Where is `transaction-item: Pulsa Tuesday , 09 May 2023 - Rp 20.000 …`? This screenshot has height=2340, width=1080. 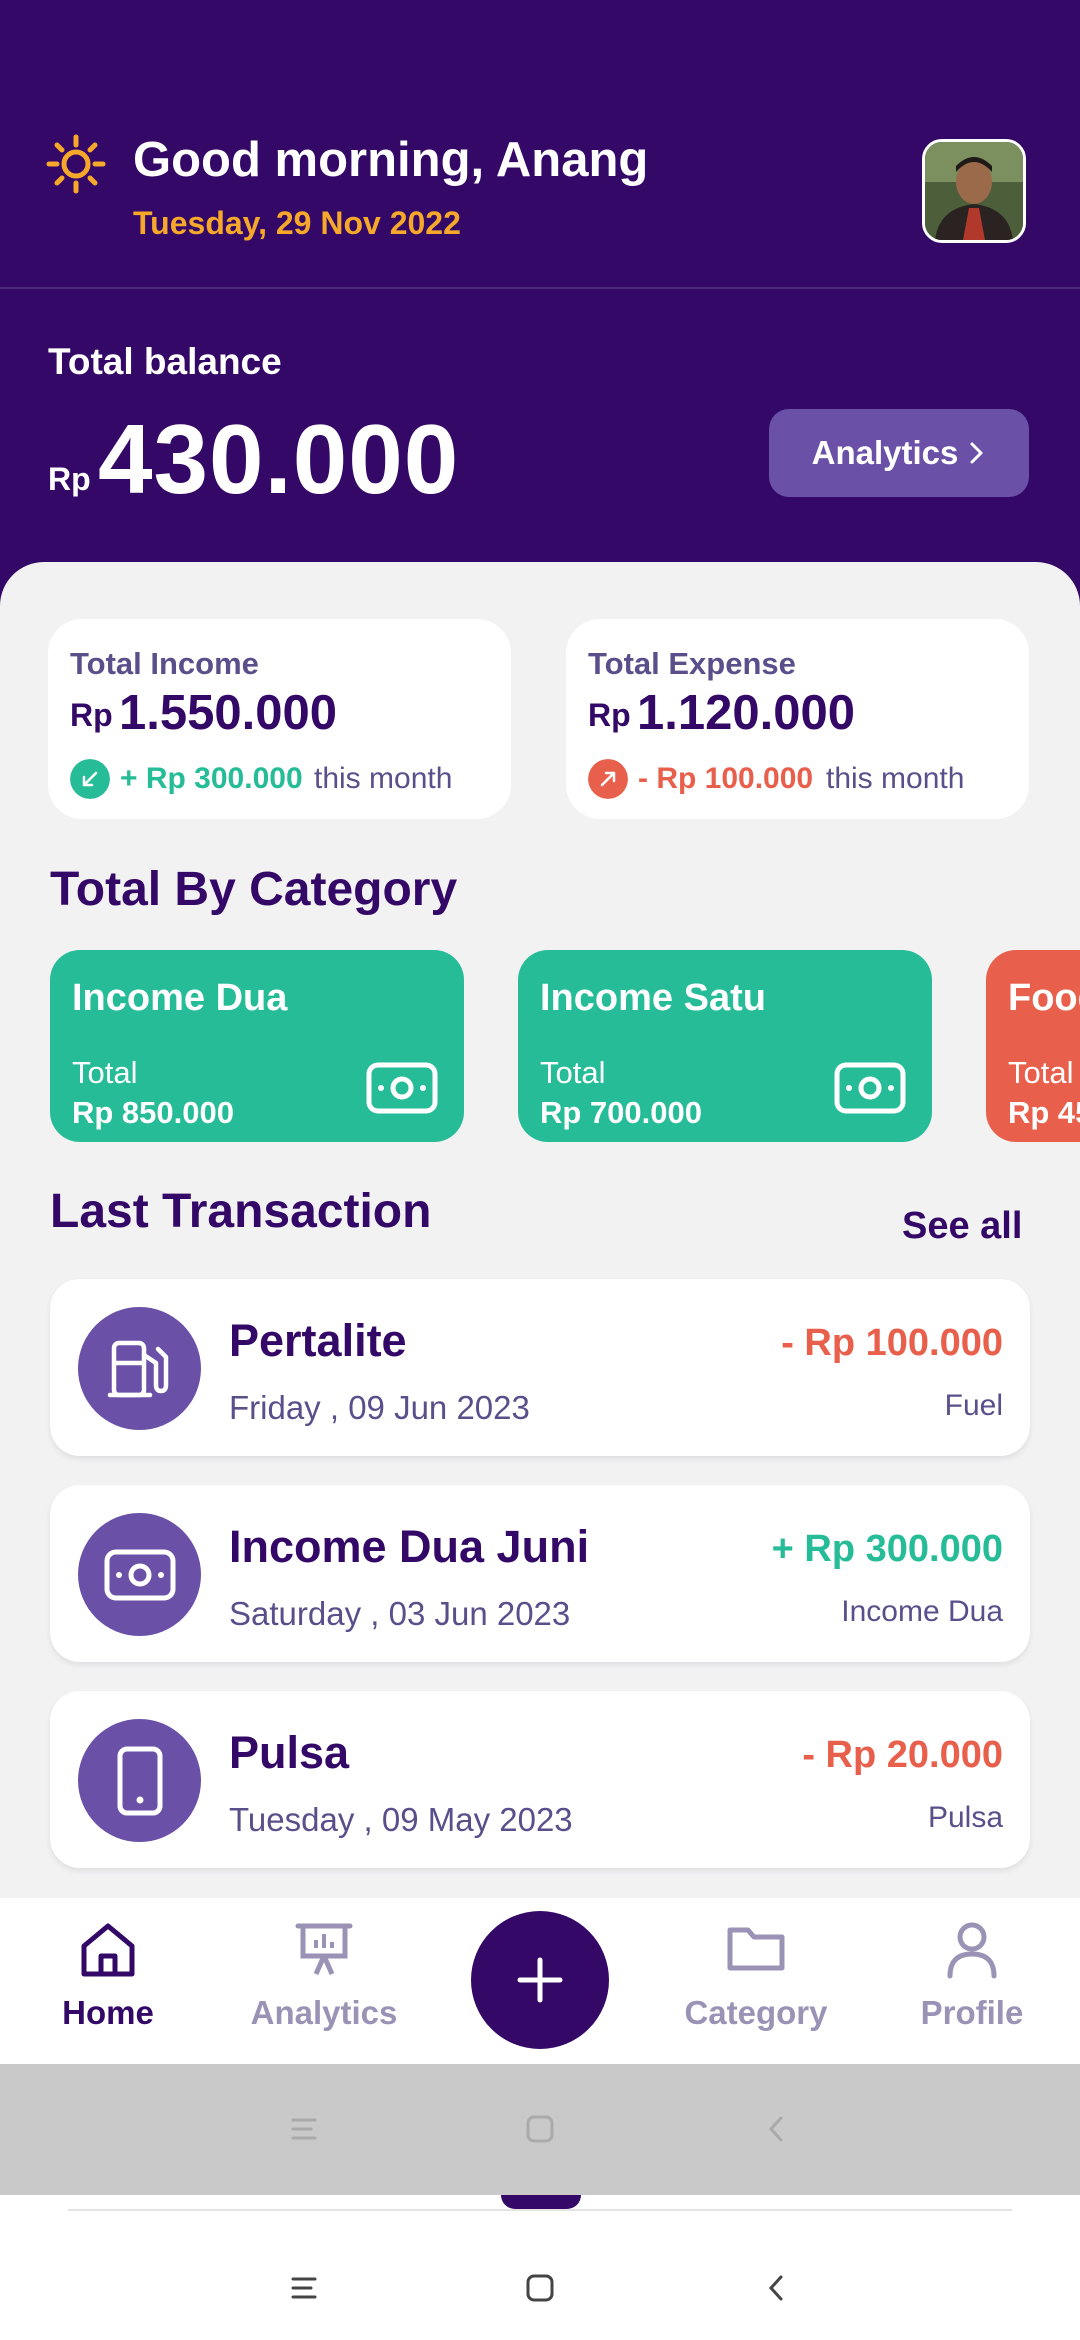
transaction-item: Pulsa Tuesday , 09 May 2023 - Rp 20.000 … is located at coordinates (540, 1779).